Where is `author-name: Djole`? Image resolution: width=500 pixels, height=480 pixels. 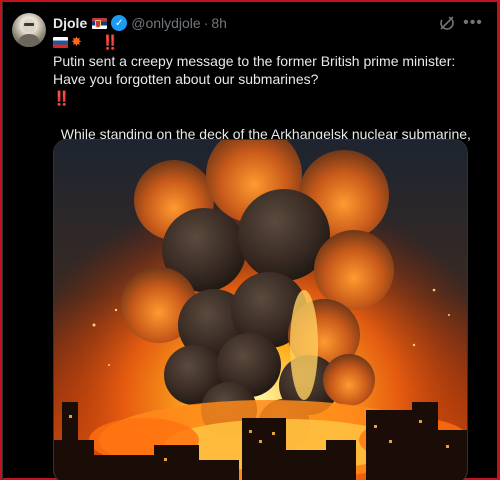
author-name: Djole is located at coordinates (70, 23).